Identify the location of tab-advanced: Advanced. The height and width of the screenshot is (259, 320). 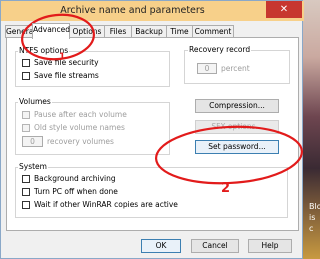
(51, 31).